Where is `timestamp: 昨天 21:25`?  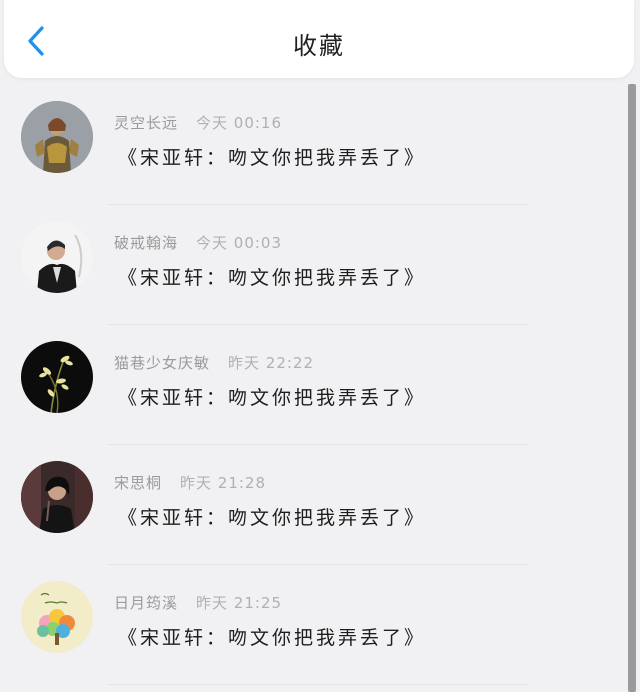
timestamp: 昨天 21:25 is located at coordinates (239, 603).